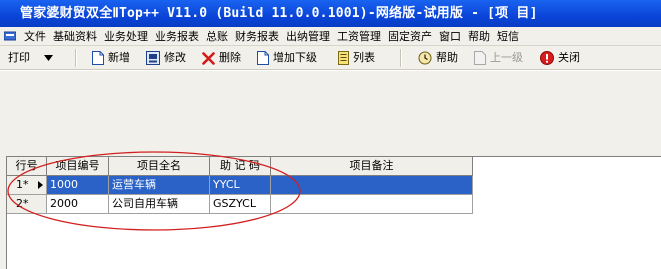 This screenshot has width=661, height=269. Describe the element at coordinates (263, 58) in the screenshot. I see `add-sub-level-icon` at that location.